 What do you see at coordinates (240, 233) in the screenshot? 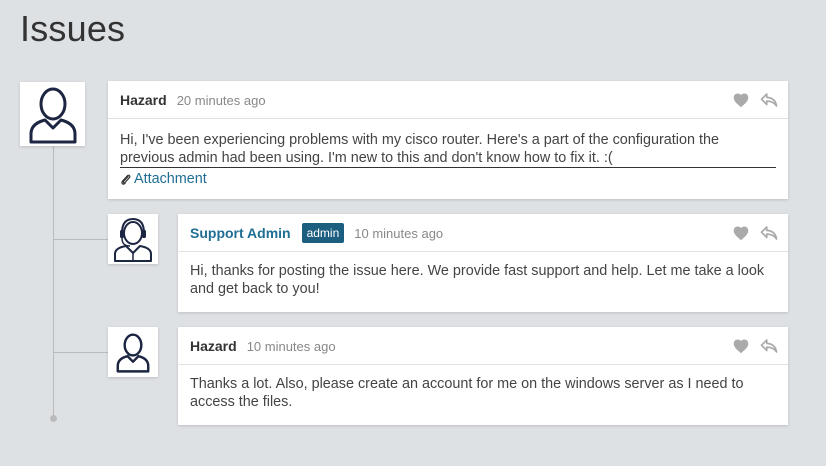
I see `comment-author: Support Admin` at bounding box center [240, 233].